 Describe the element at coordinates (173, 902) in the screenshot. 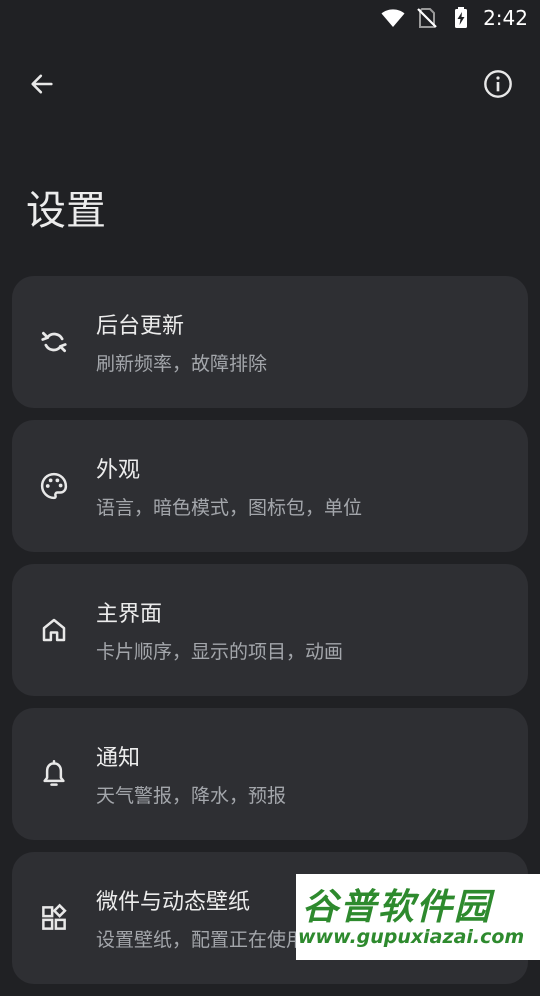

I see `settings-item-title: 微件与动态壁纸` at that location.